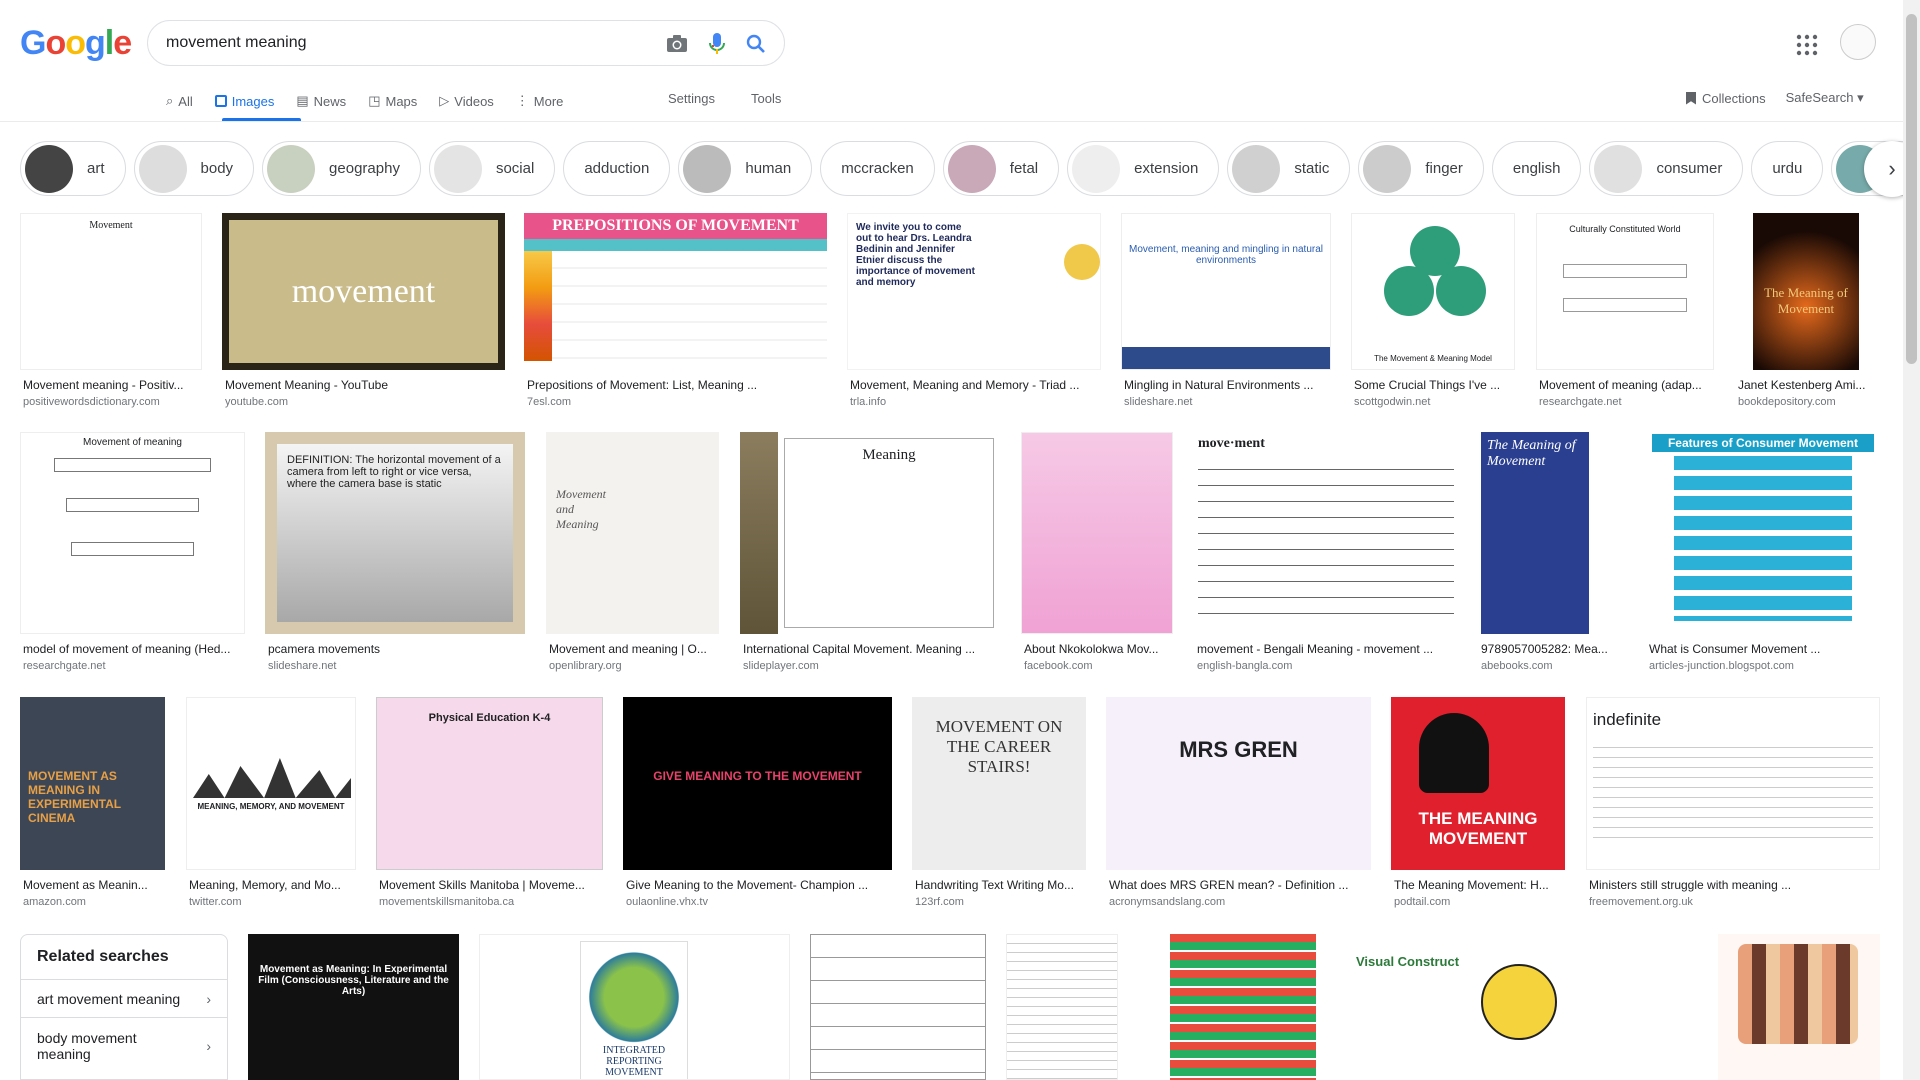 This screenshot has height=1080, width=1920. I want to click on thumbnail-text: PREPOSITIONS OF MOVEMENT, so click(675, 225).